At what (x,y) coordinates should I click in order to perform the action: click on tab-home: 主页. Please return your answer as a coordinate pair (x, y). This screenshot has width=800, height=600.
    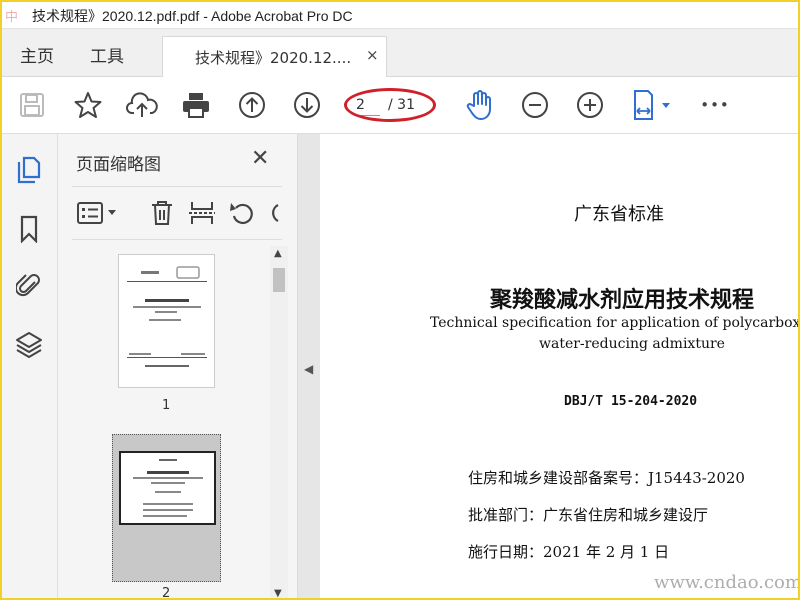
    Looking at the image, I should click on (37, 54).